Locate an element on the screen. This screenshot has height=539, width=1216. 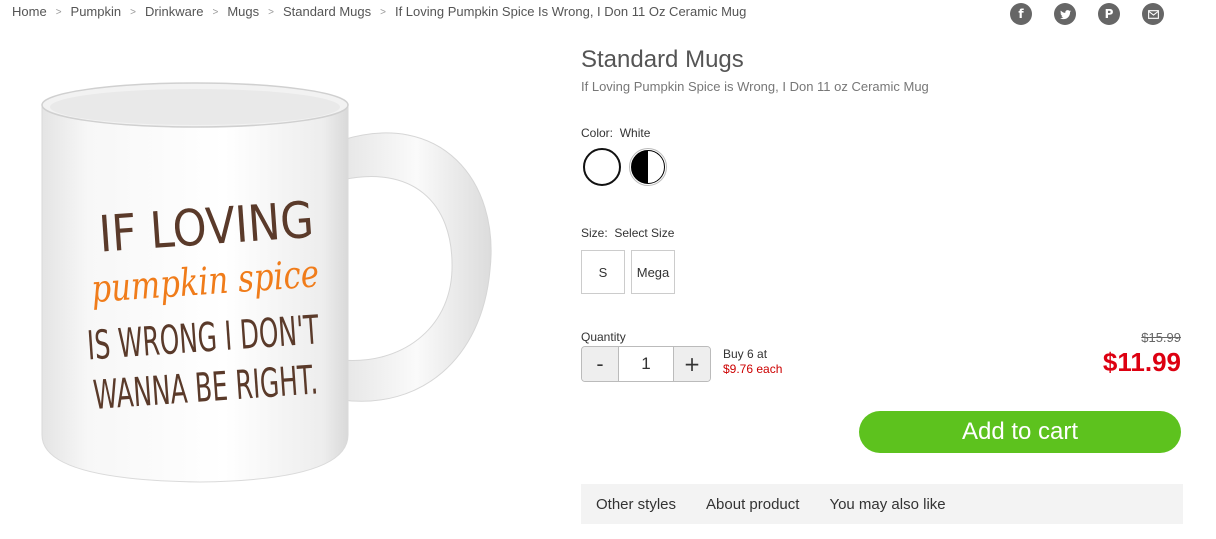
breadcrumb-drinkware: Drinkware is located at coordinates (174, 11).